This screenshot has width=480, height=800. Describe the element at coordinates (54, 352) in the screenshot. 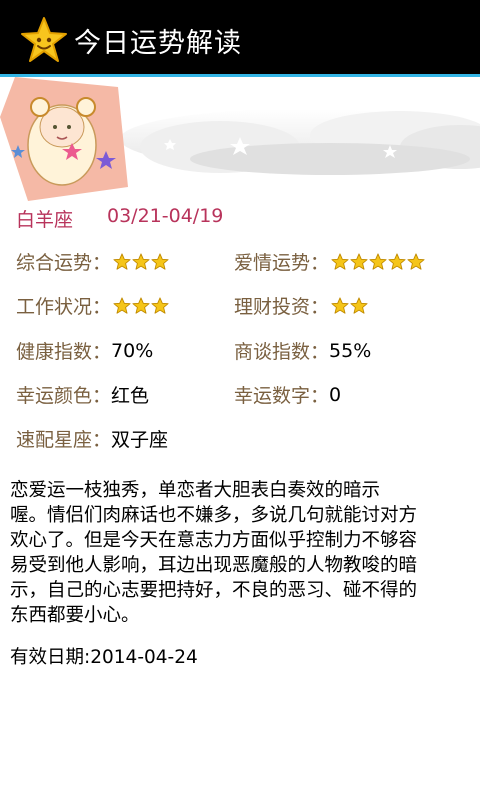

I see `info-label: 健康指数` at that location.